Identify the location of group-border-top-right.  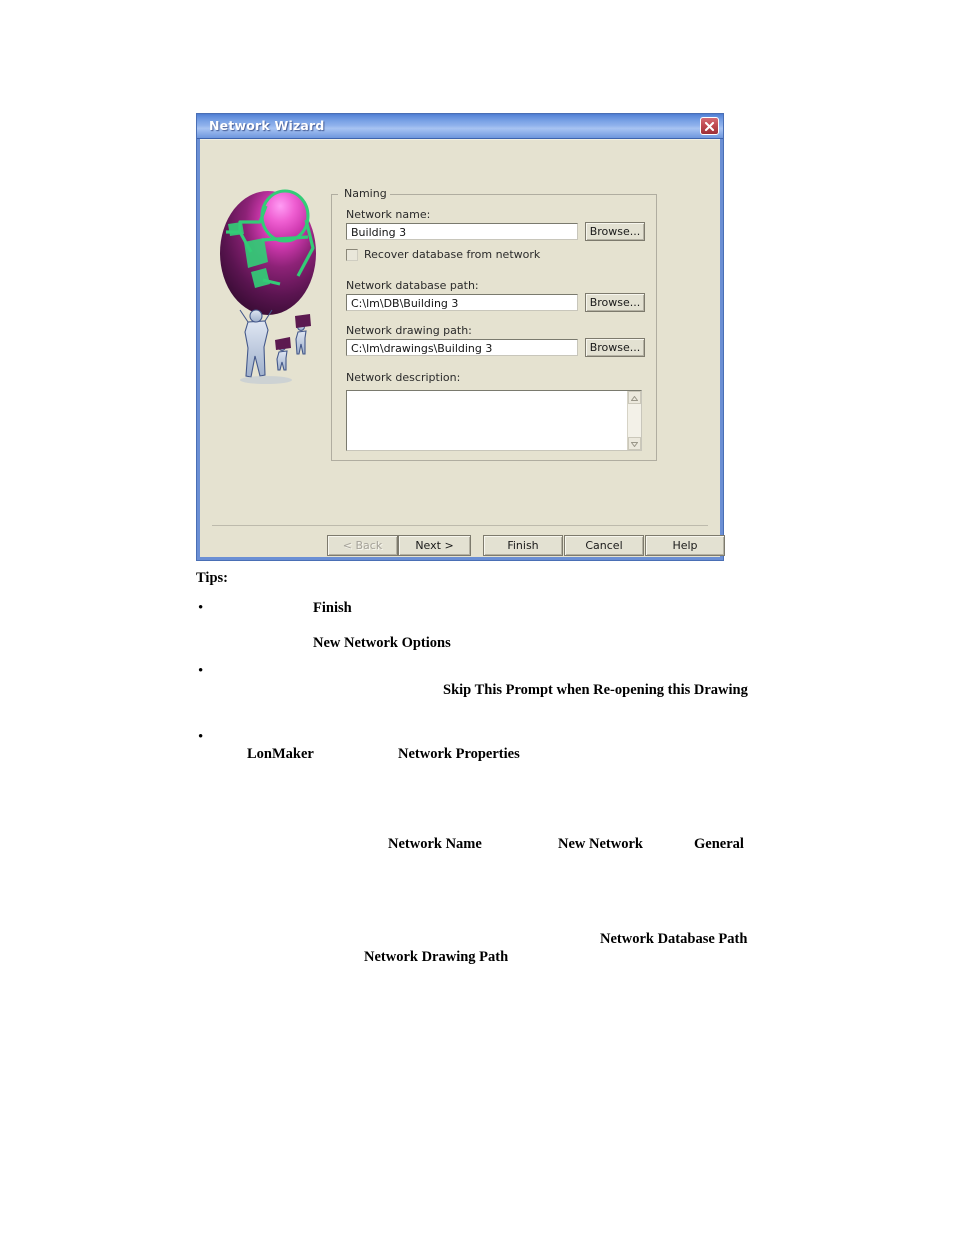
(521, 194).